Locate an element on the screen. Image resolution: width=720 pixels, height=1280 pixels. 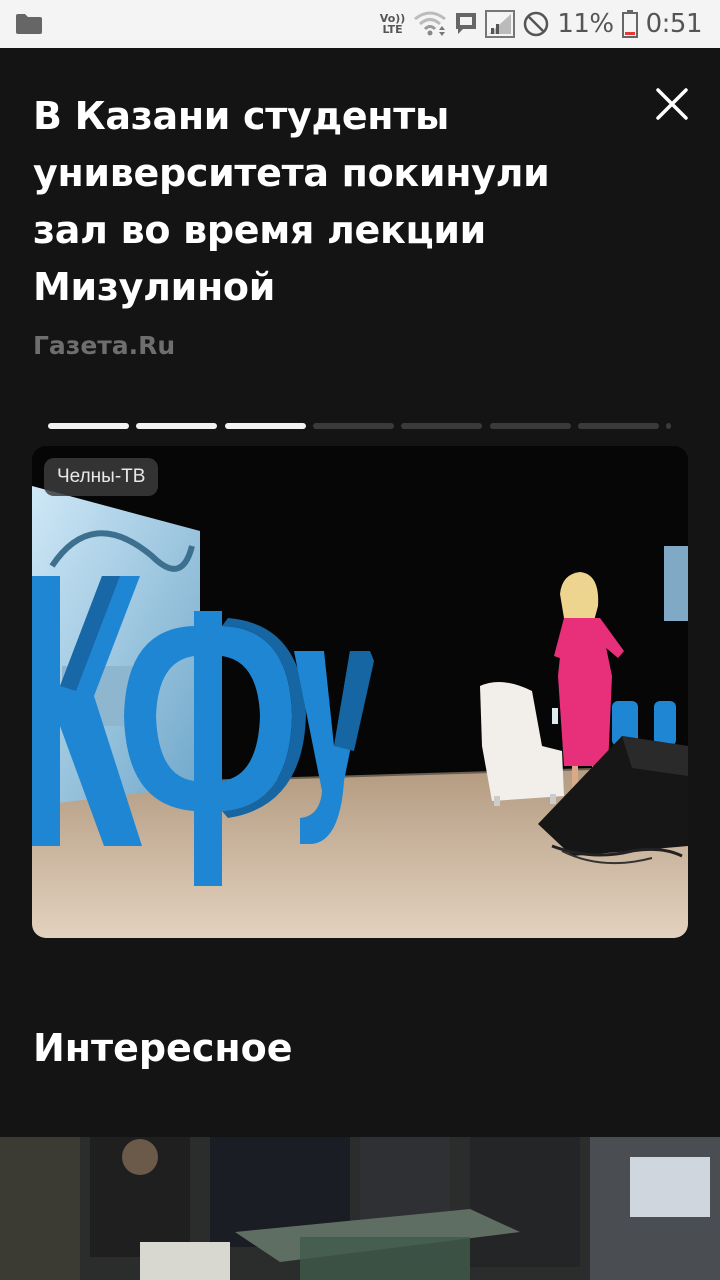
section-title: Интересное is located at coordinates (163, 1048).